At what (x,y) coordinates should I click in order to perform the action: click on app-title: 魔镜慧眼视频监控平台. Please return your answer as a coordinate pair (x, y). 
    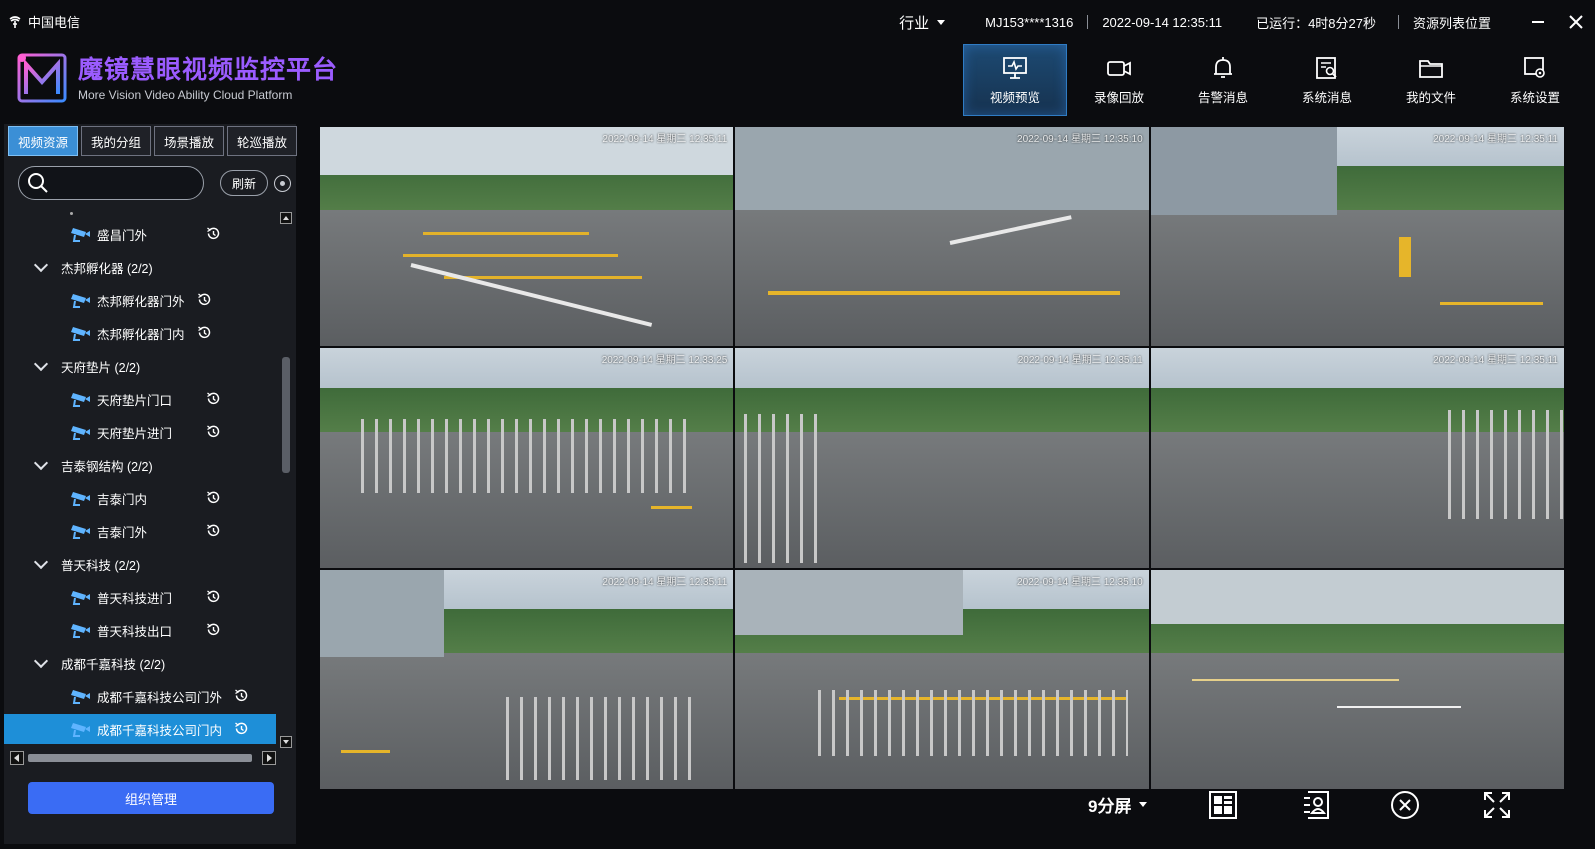
    Looking at the image, I should click on (208, 70).